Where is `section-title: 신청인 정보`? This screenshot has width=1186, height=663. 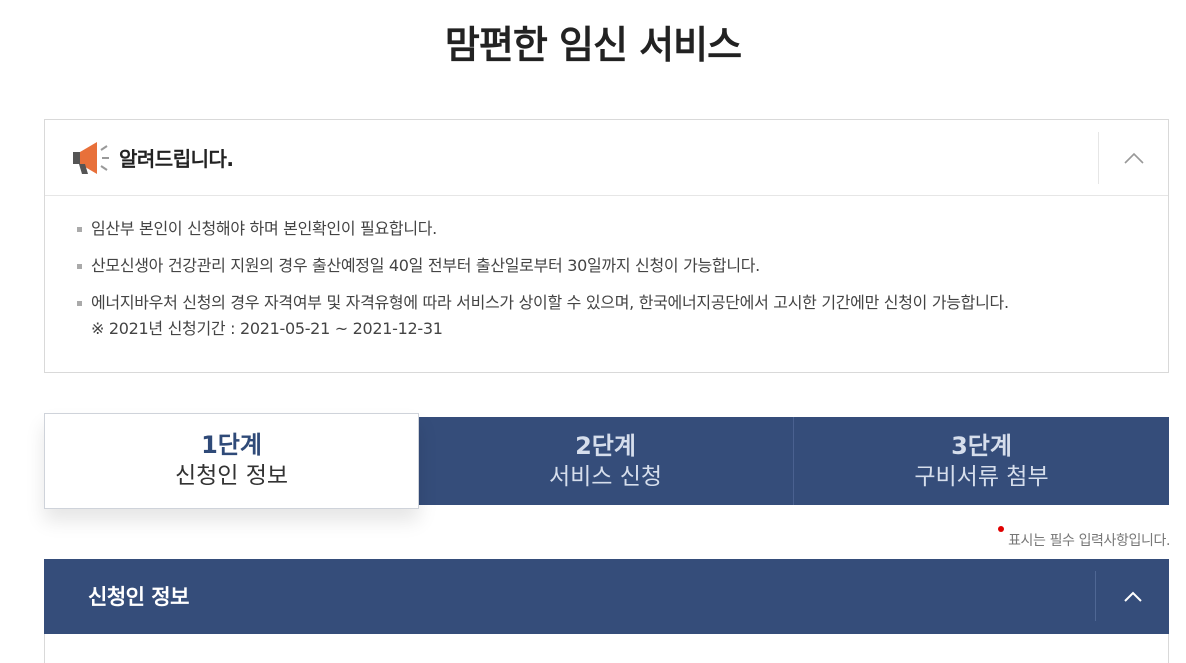 section-title: 신청인 정보 is located at coordinates (138, 597).